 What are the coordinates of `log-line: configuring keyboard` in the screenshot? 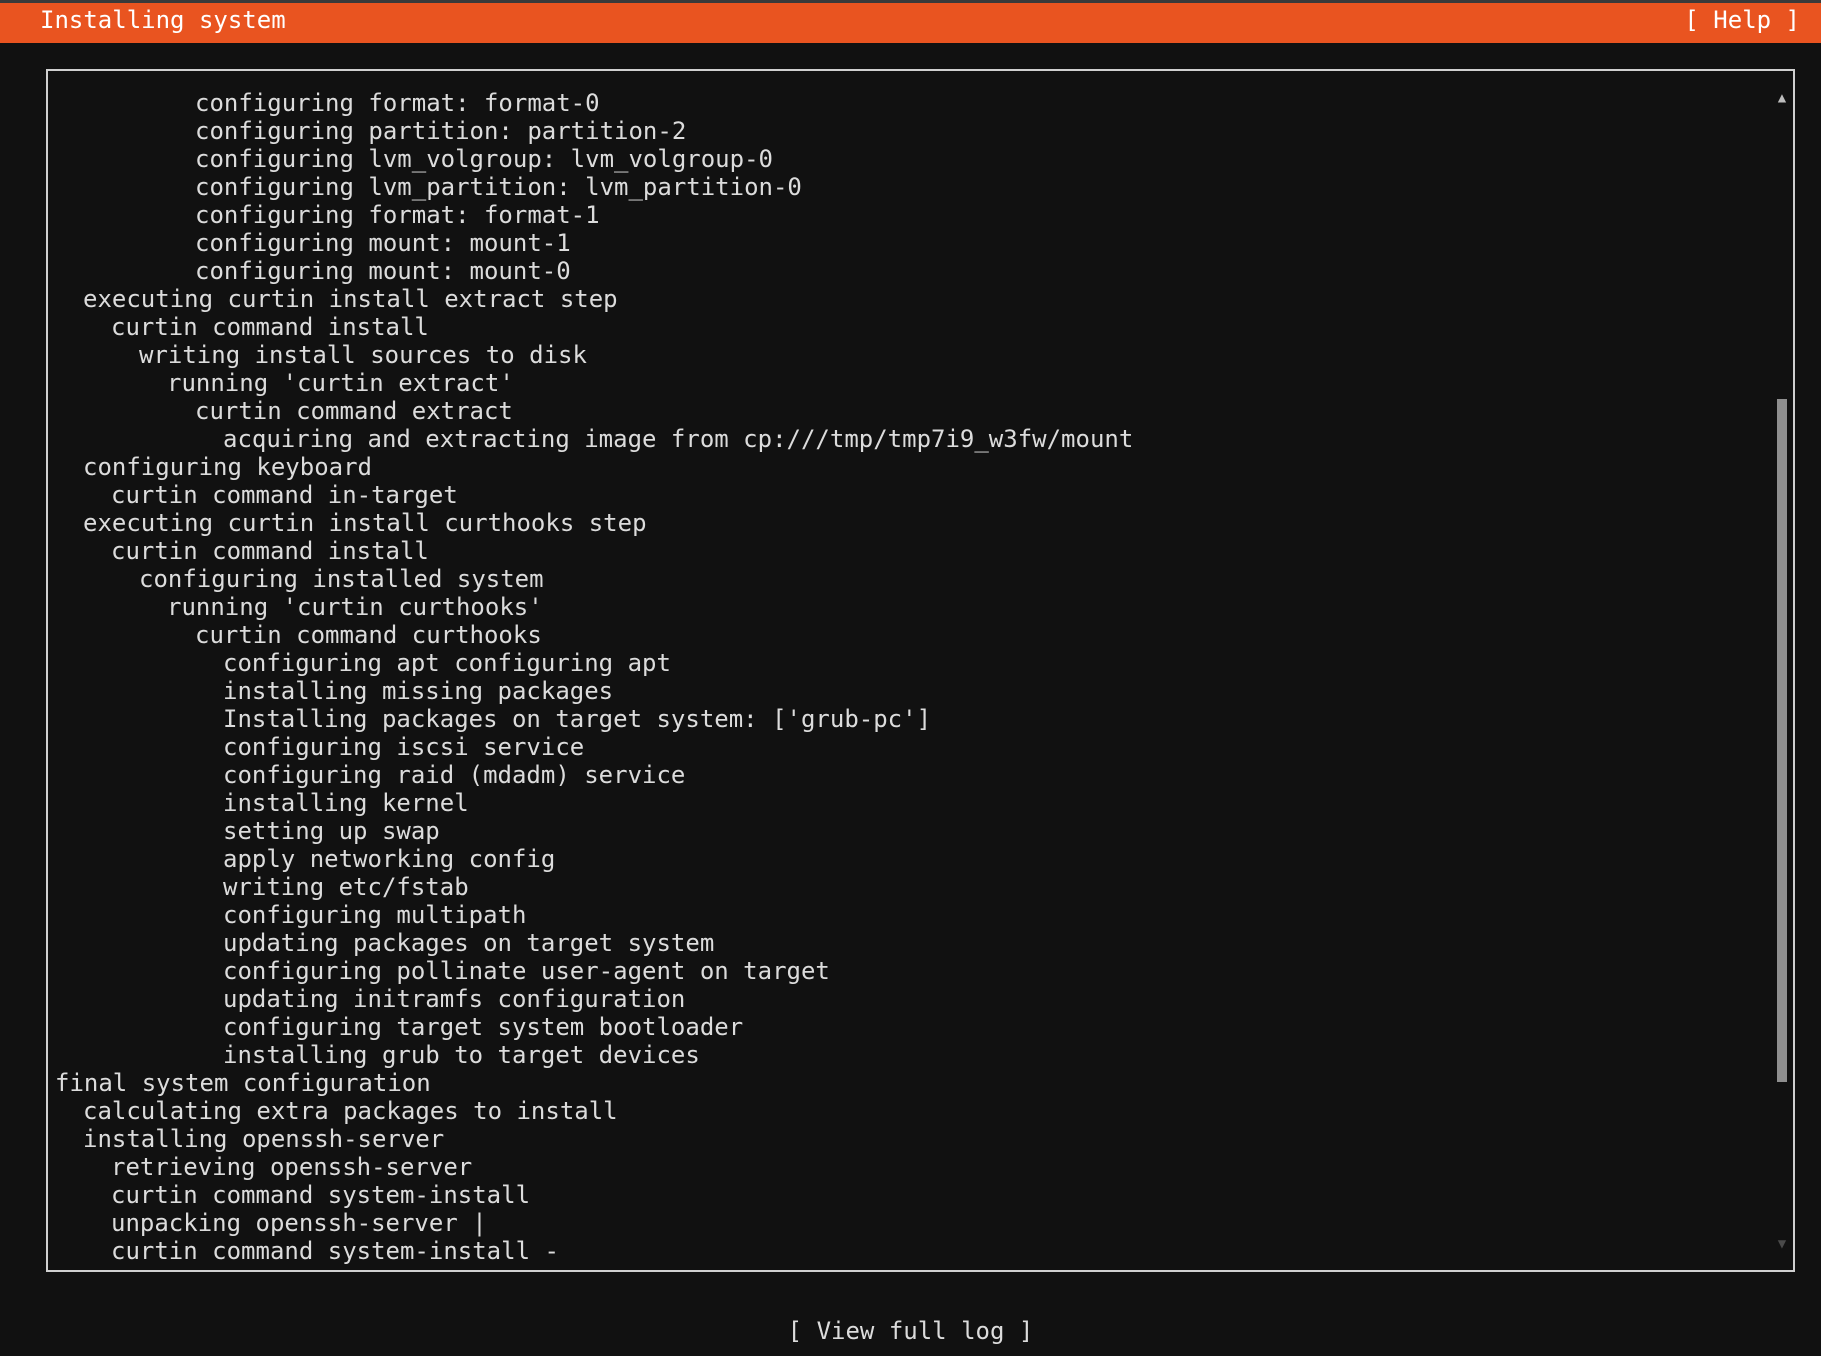 It's located at (227, 467).